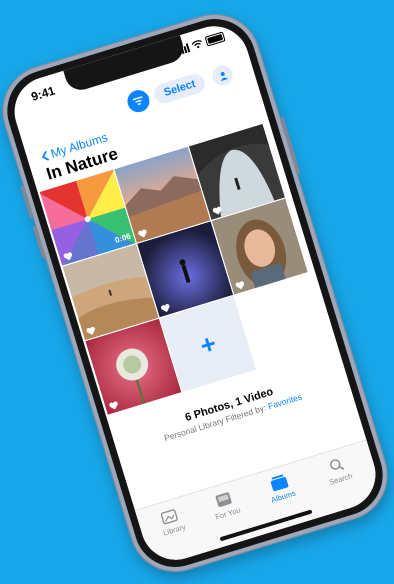 The height and width of the screenshot is (584, 394). I want to click on tab-for-you: For You, so click(226, 505).